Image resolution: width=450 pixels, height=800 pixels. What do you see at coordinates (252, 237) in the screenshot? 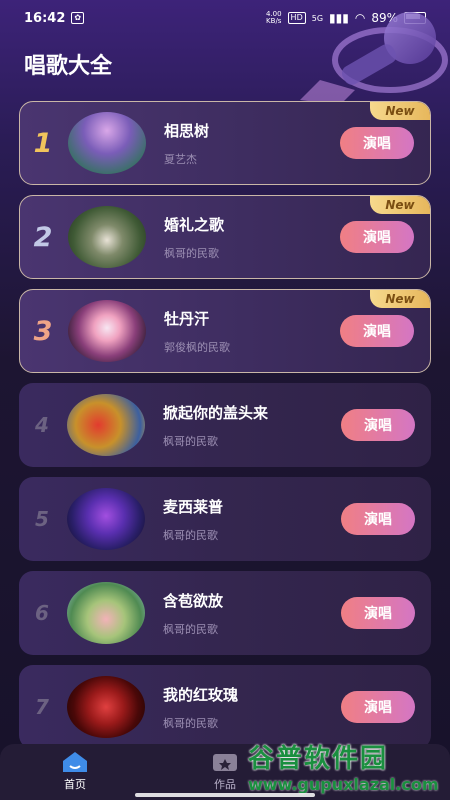
I see `song-info: 婚礼之歌 枫哥的民歌` at bounding box center [252, 237].